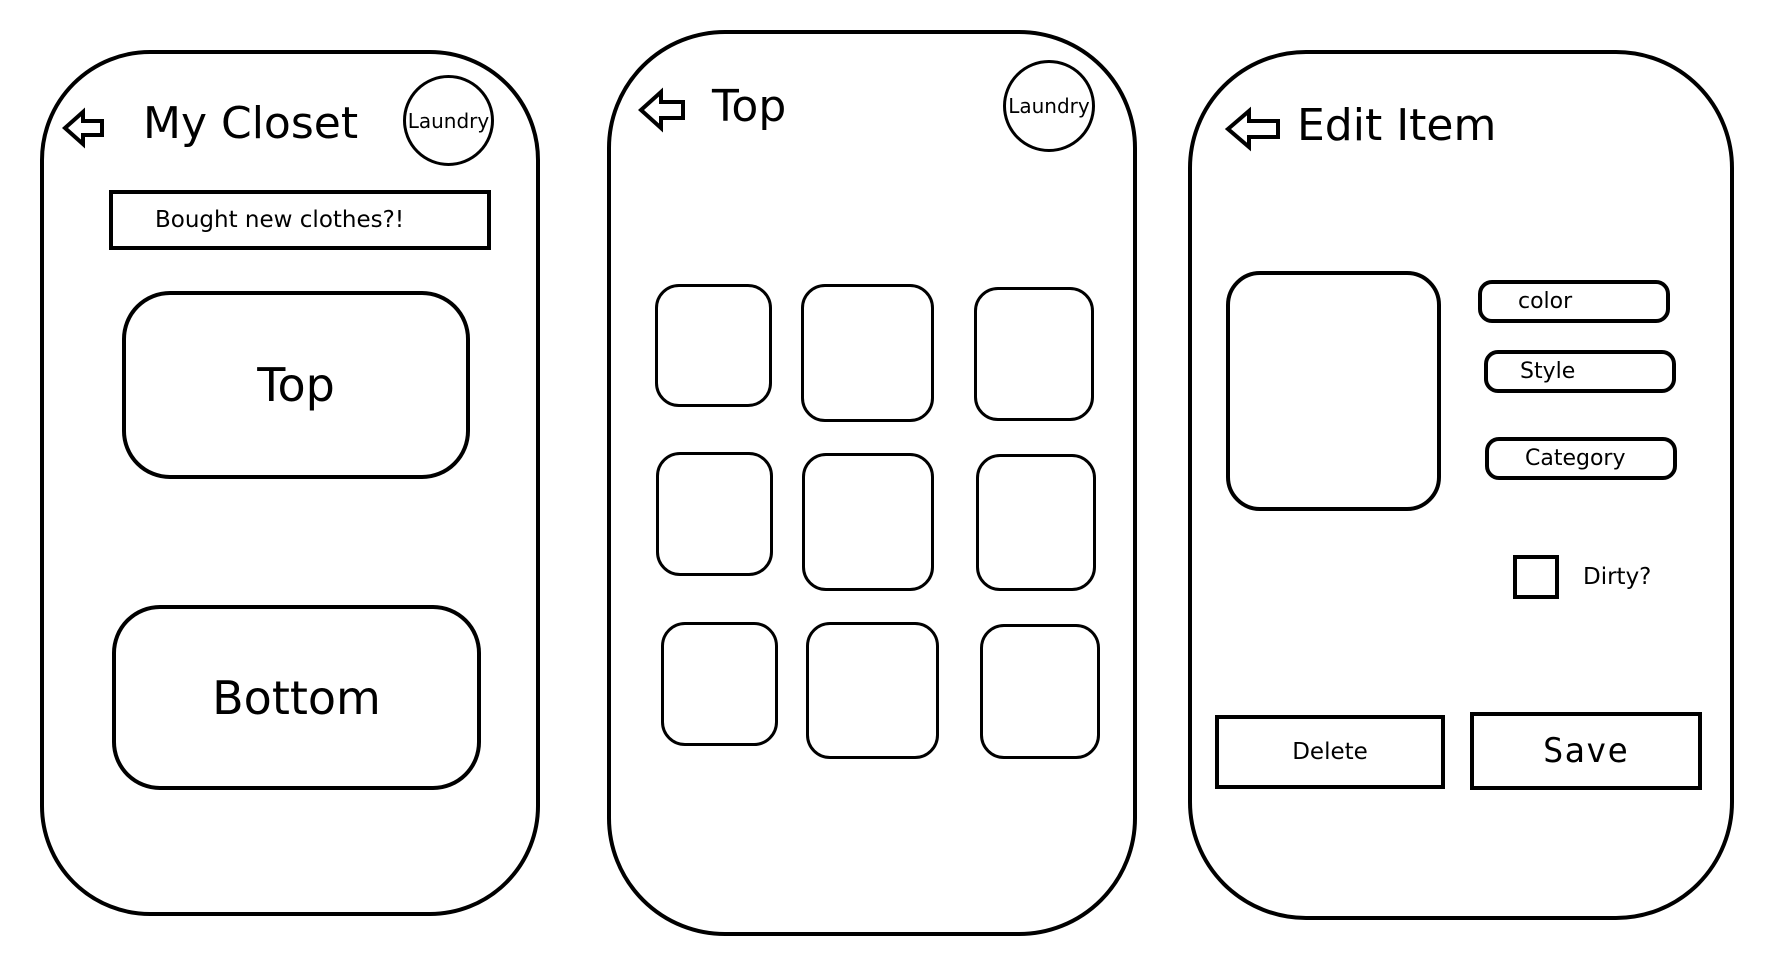 This screenshot has height=960, width=1787. I want to click on style-field-label: Style, so click(1548, 371).